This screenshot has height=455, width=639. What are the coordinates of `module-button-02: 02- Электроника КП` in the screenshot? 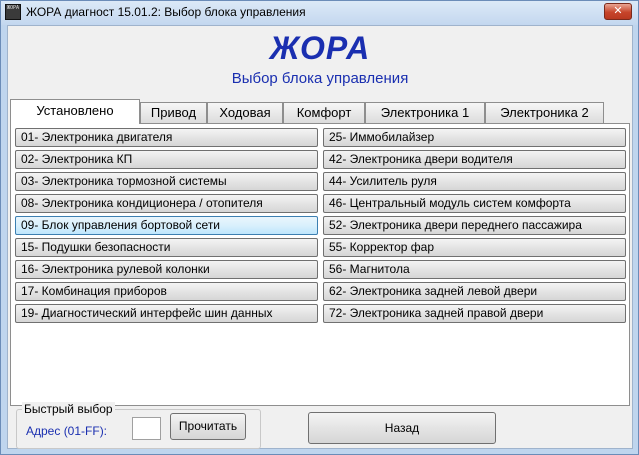 It's located at (166, 159).